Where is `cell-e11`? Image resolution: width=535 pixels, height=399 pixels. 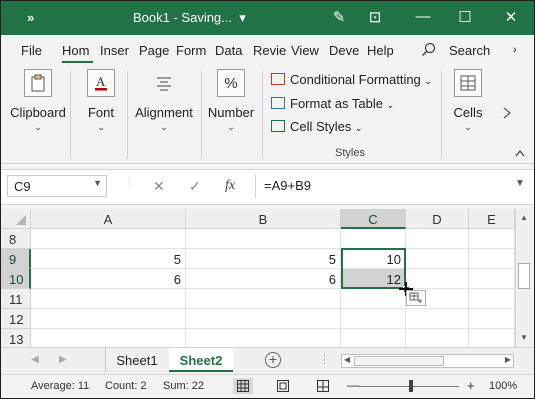
cell-e11 is located at coordinates (492, 299).